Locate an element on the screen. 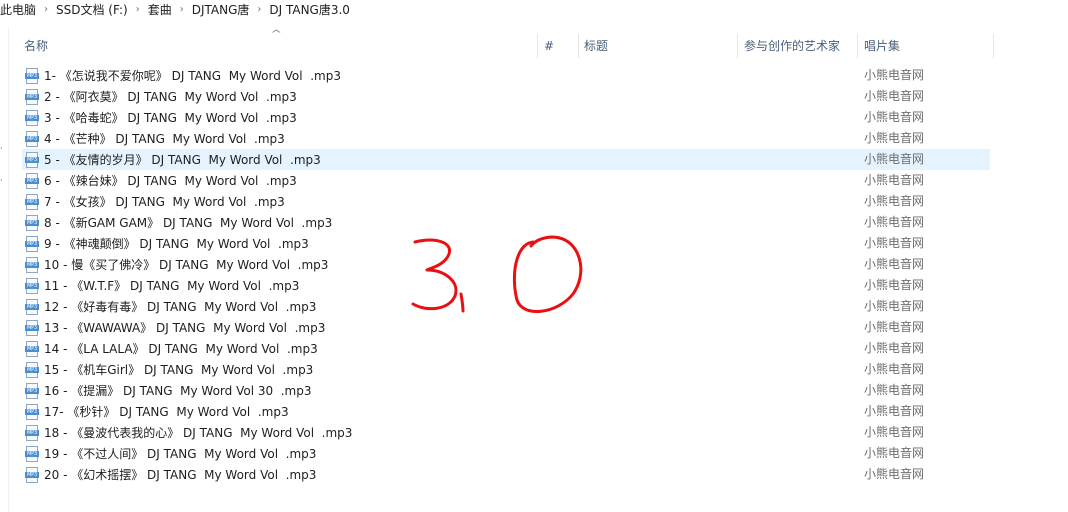 The height and width of the screenshot is (512, 1068). file-name: 15 - 《机车Girl》 DJ TANG My Word Vol .mp3 is located at coordinates (179, 370).